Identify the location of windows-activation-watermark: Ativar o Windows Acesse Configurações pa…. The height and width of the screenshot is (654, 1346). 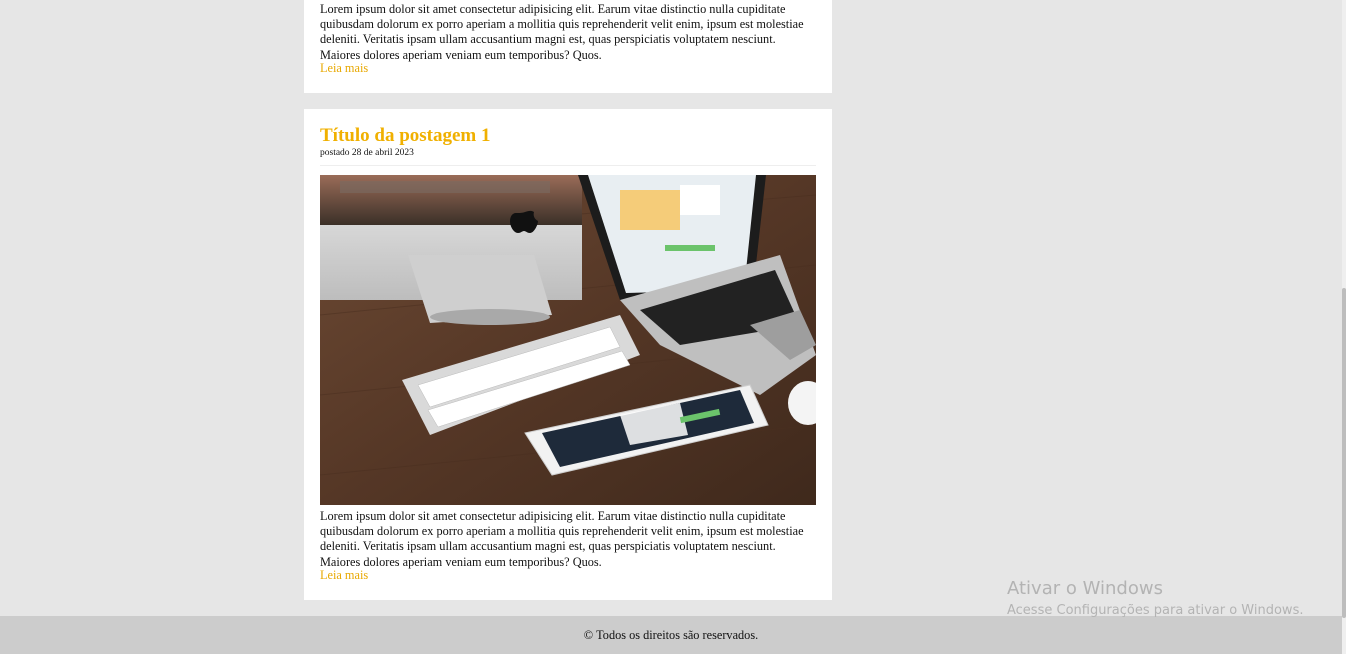
(1155, 599).